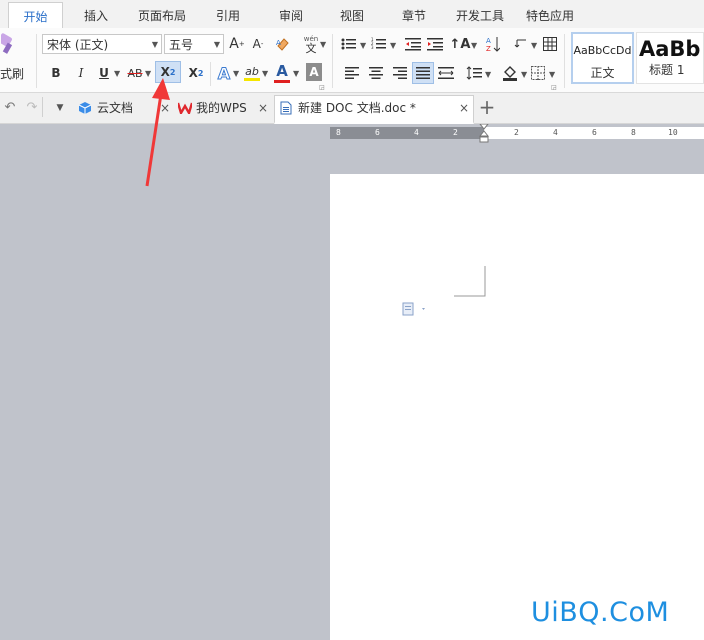 This screenshot has height=640, width=704. I want to click on subscript-2: 2, so click(200, 73).